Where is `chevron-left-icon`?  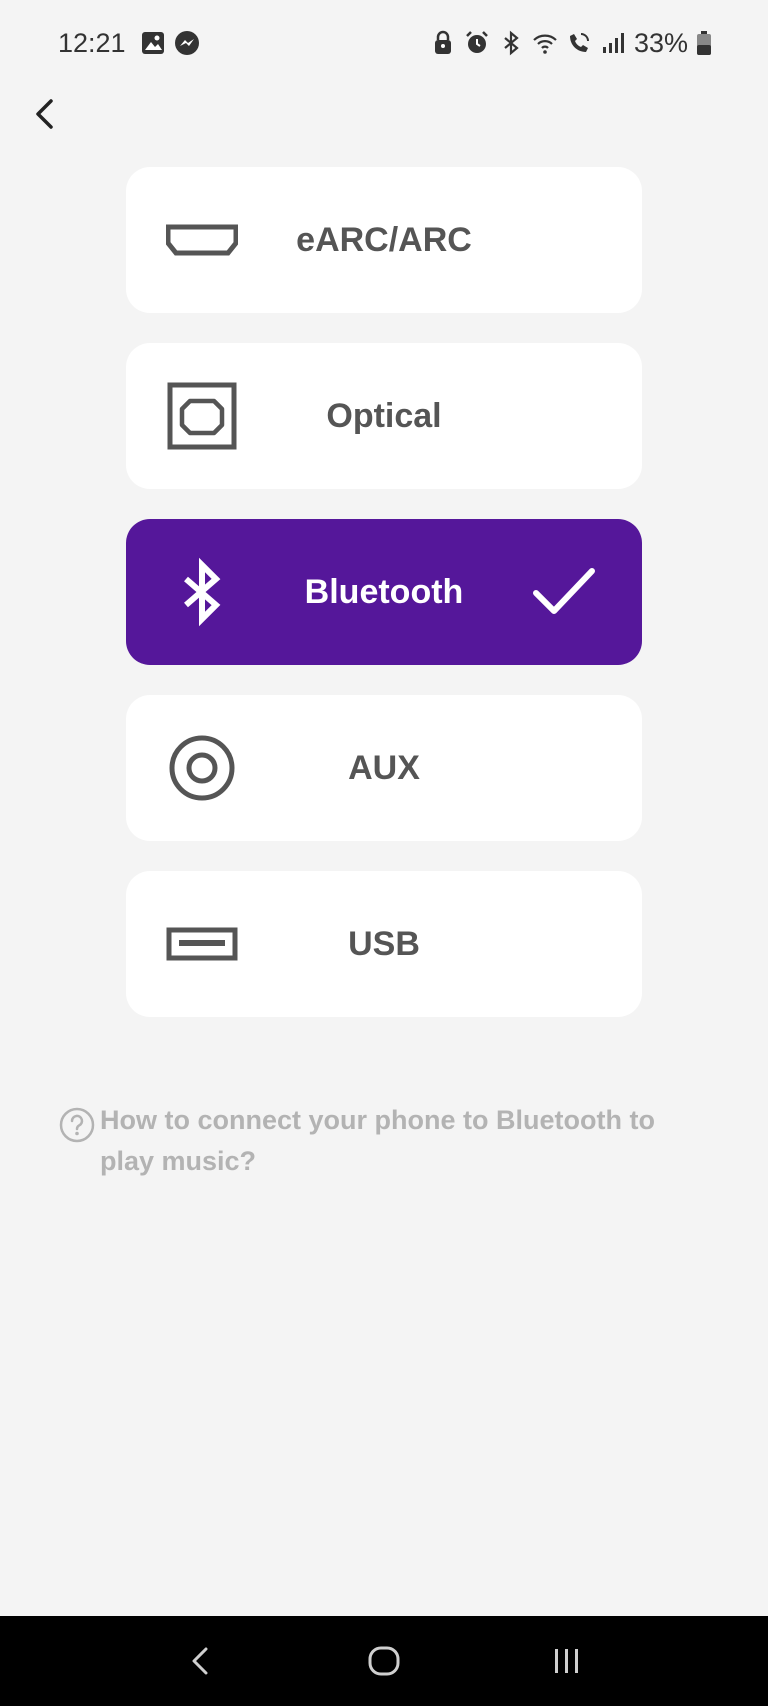 chevron-left-icon is located at coordinates (44, 114).